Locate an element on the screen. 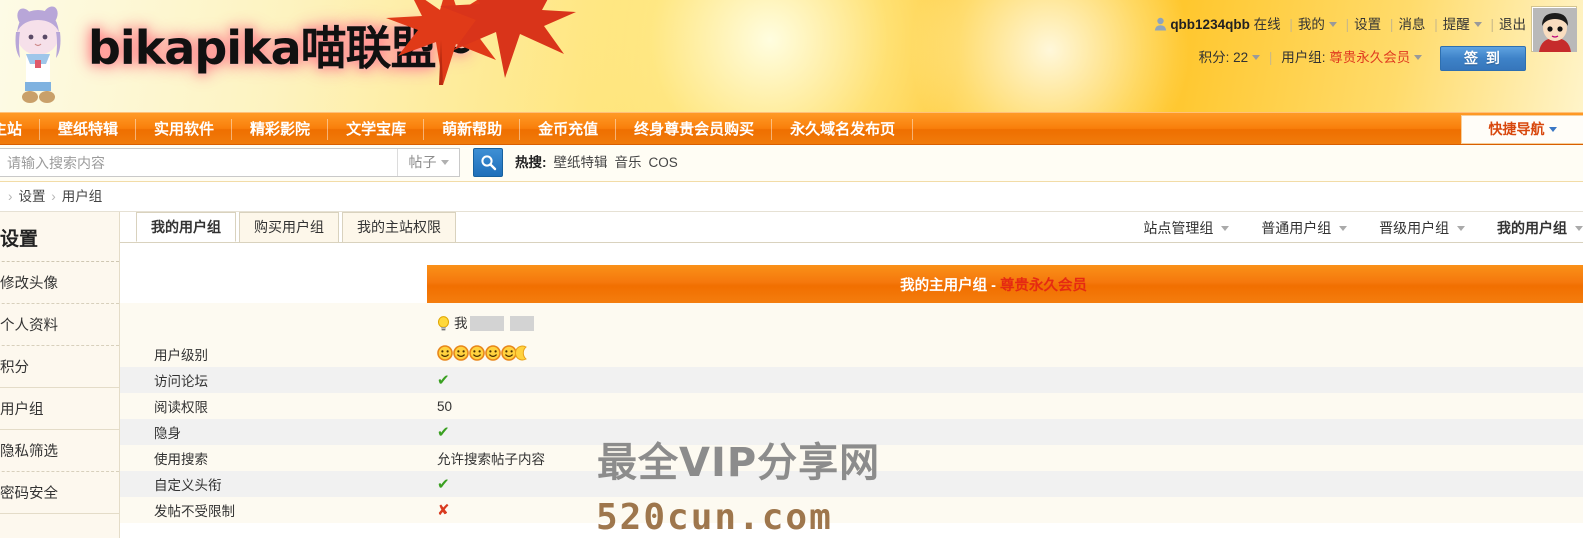  hot-item-1: 音乐 is located at coordinates (628, 162).